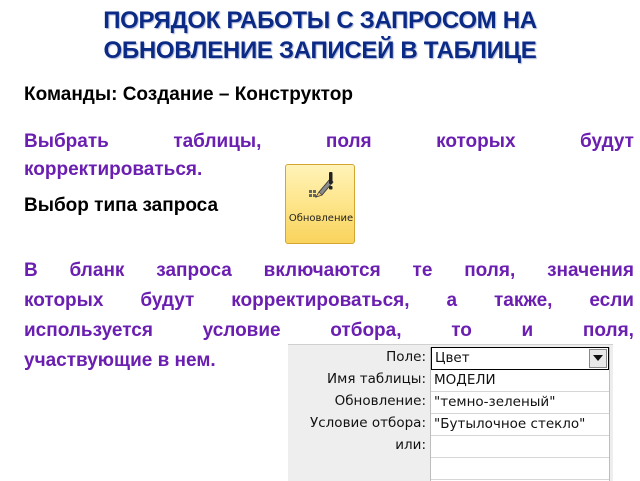 This screenshot has width=640, height=481. Describe the element at coordinates (321, 218) in the screenshot. I see `update-button-label: Обновление` at that location.